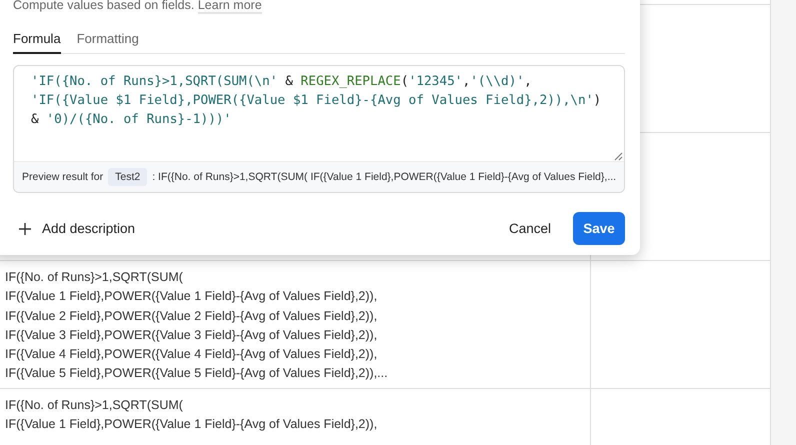 This screenshot has height=445, width=796. Describe the element at coordinates (191, 415) in the screenshot. I see `formula-cell-text: IF({No. of Runs}>1,SQRT(SUM( IF({Value 1 Field},POWER({Value 1 Field}-{Avg of Values Field},2)),` at that location.